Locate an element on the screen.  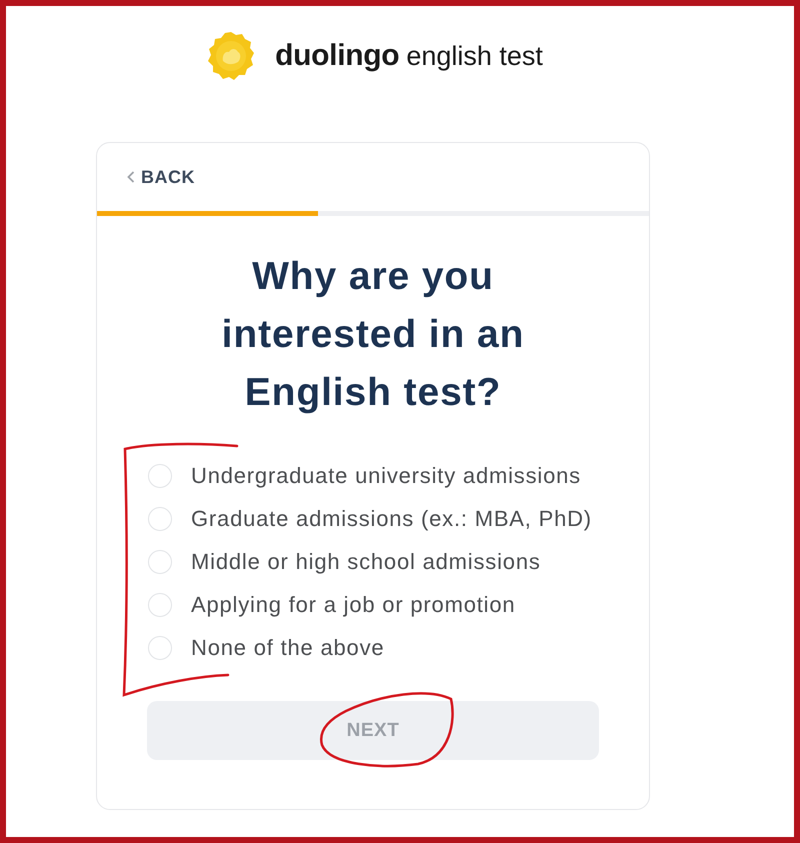
option-label: None of the above is located at coordinates (287, 647).